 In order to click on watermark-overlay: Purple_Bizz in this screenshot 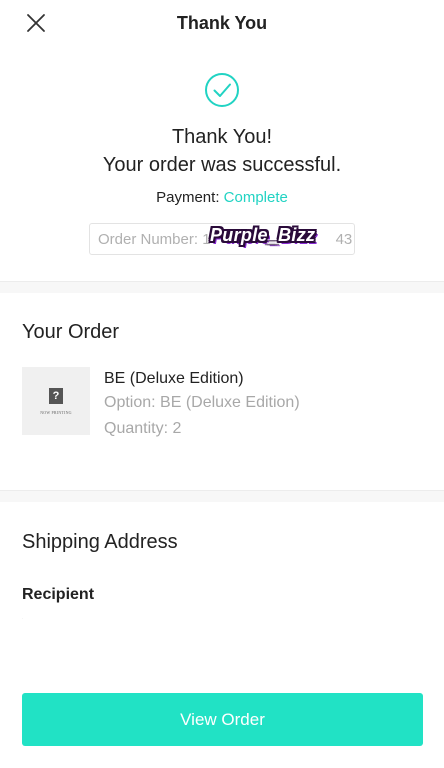, I will do `click(263, 235)`.